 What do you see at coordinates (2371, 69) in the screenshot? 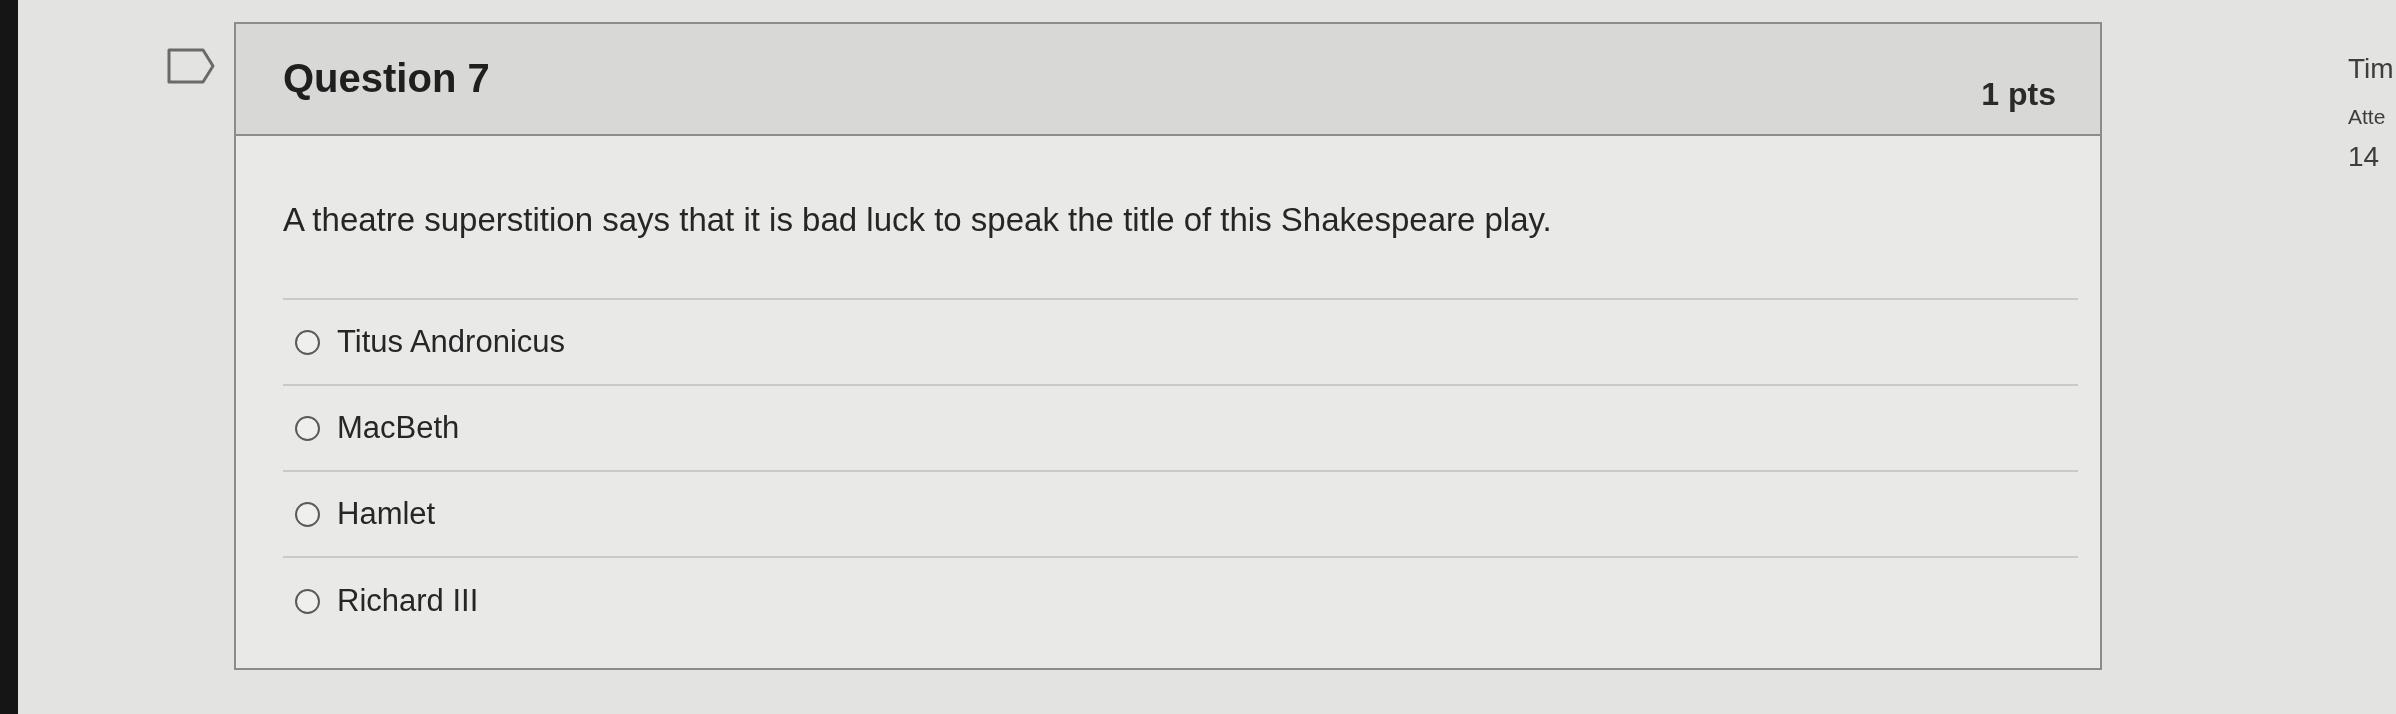
I see `sidebar-heading: Tim` at bounding box center [2371, 69].